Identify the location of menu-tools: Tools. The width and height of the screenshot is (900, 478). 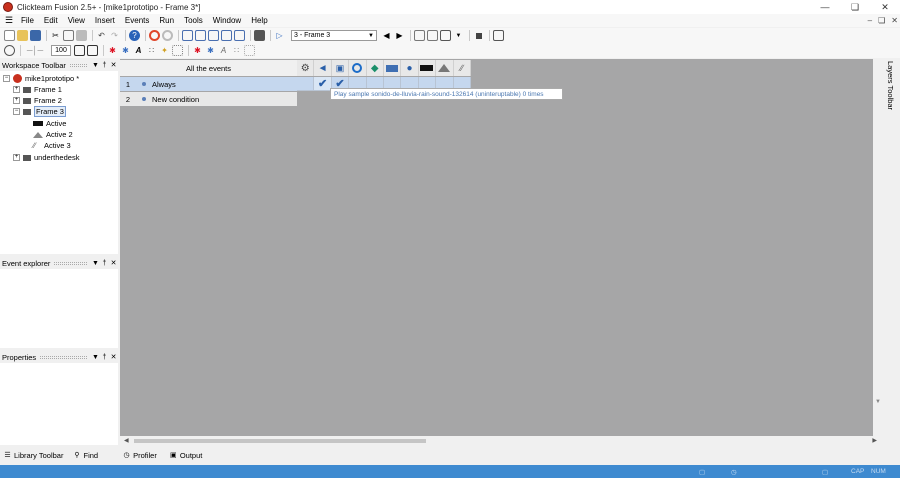
(193, 20).